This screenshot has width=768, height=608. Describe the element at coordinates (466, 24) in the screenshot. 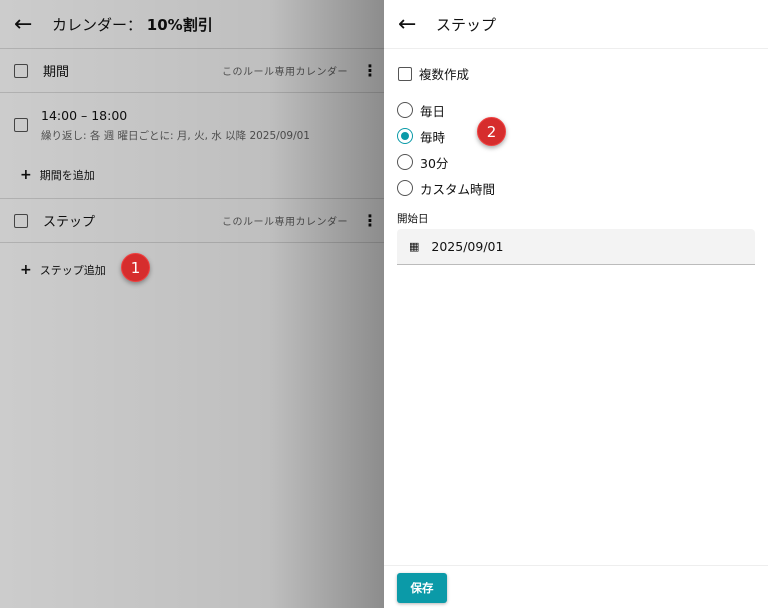

I see `drawer-title: ステップ` at that location.